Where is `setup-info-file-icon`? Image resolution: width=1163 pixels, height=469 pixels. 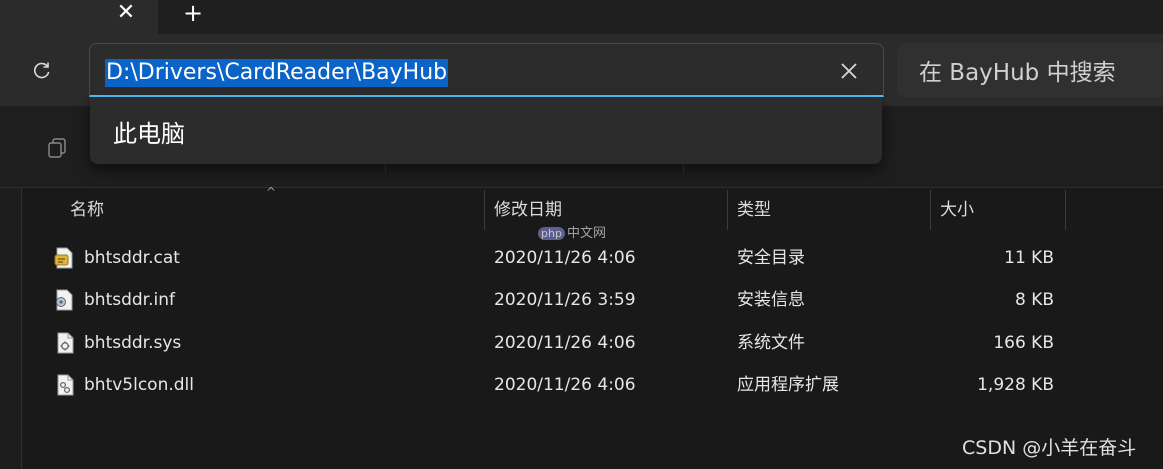
setup-info-file-icon is located at coordinates (64, 300).